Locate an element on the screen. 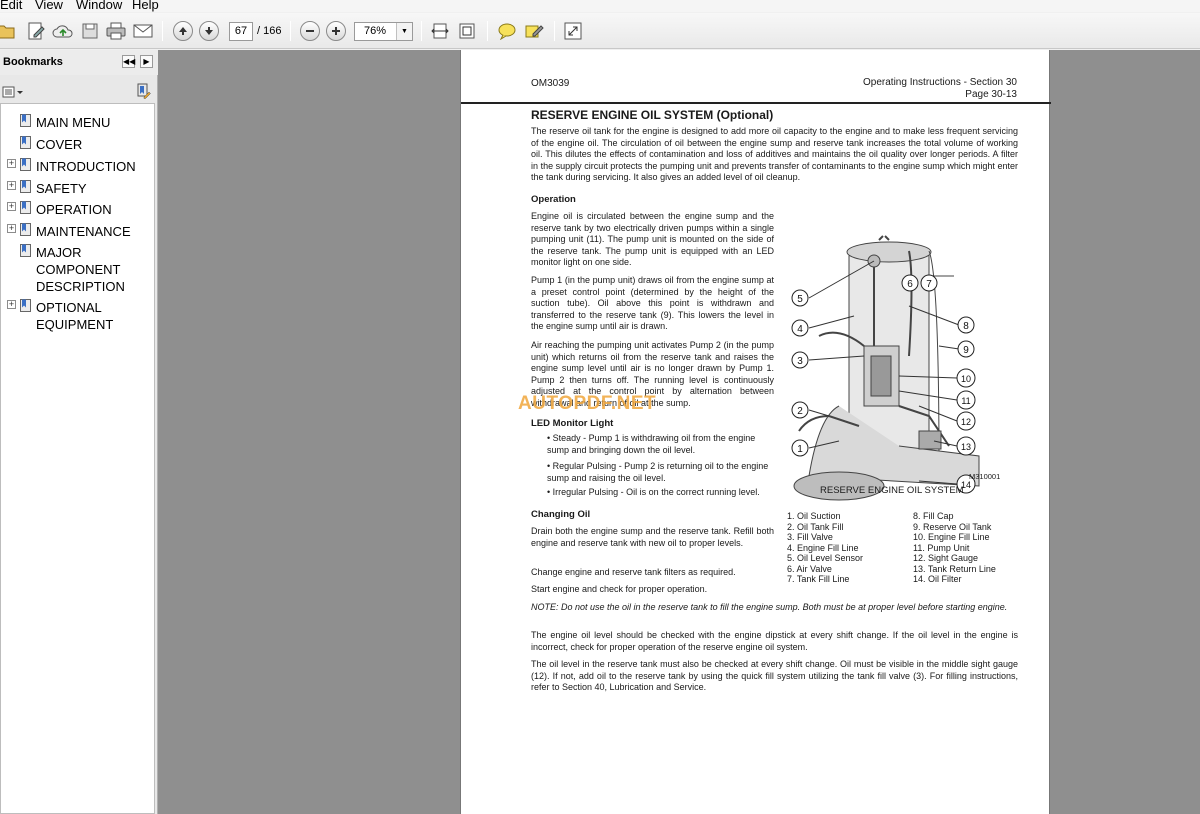 This screenshot has height=814, width=1200. email-icon is located at coordinates (143, 31).